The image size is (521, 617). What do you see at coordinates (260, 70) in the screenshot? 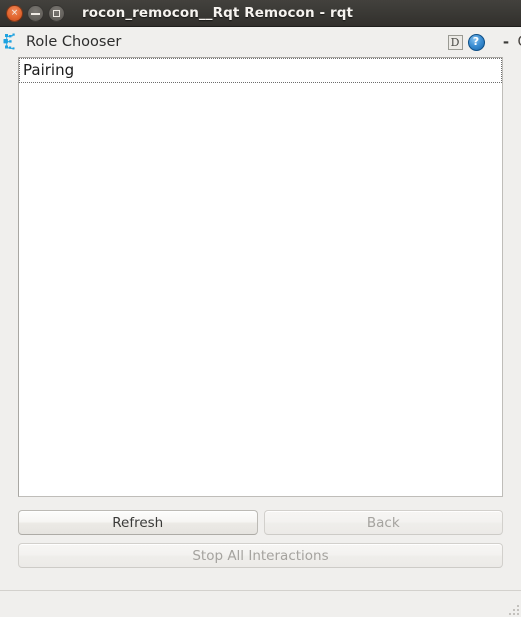
I see `list-item: Pairing` at bounding box center [260, 70].